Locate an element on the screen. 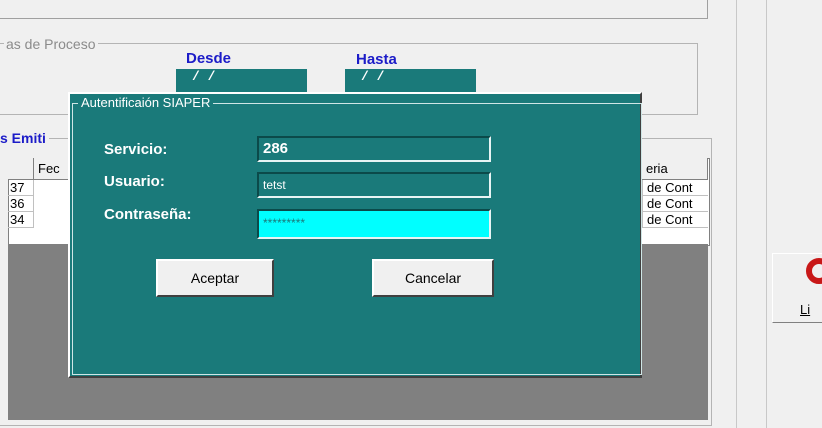 The width and height of the screenshot is (822, 428). table-row-id: 36 is located at coordinates (21, 204).